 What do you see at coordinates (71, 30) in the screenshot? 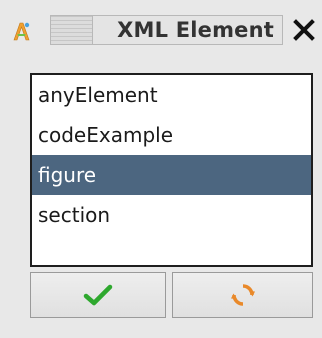
I see `title-grip` at bounding box center [71, 30].